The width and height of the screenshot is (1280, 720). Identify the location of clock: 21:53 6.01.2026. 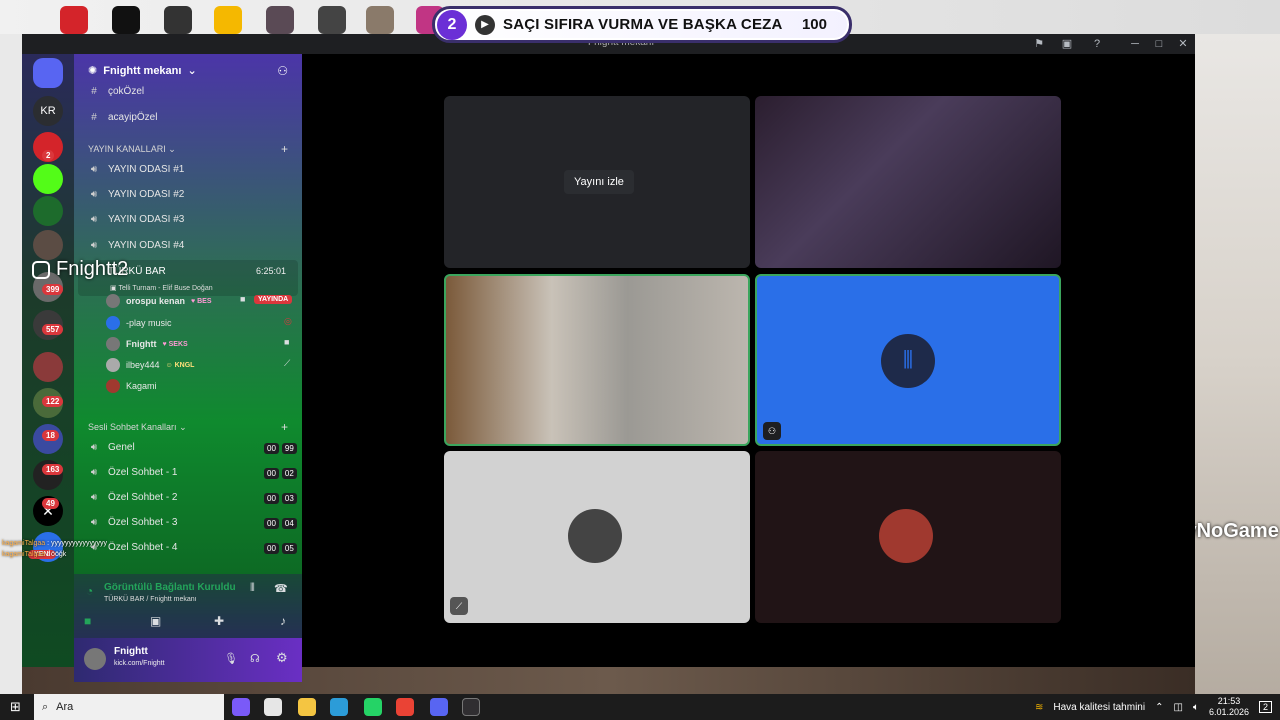
(1229, 707).